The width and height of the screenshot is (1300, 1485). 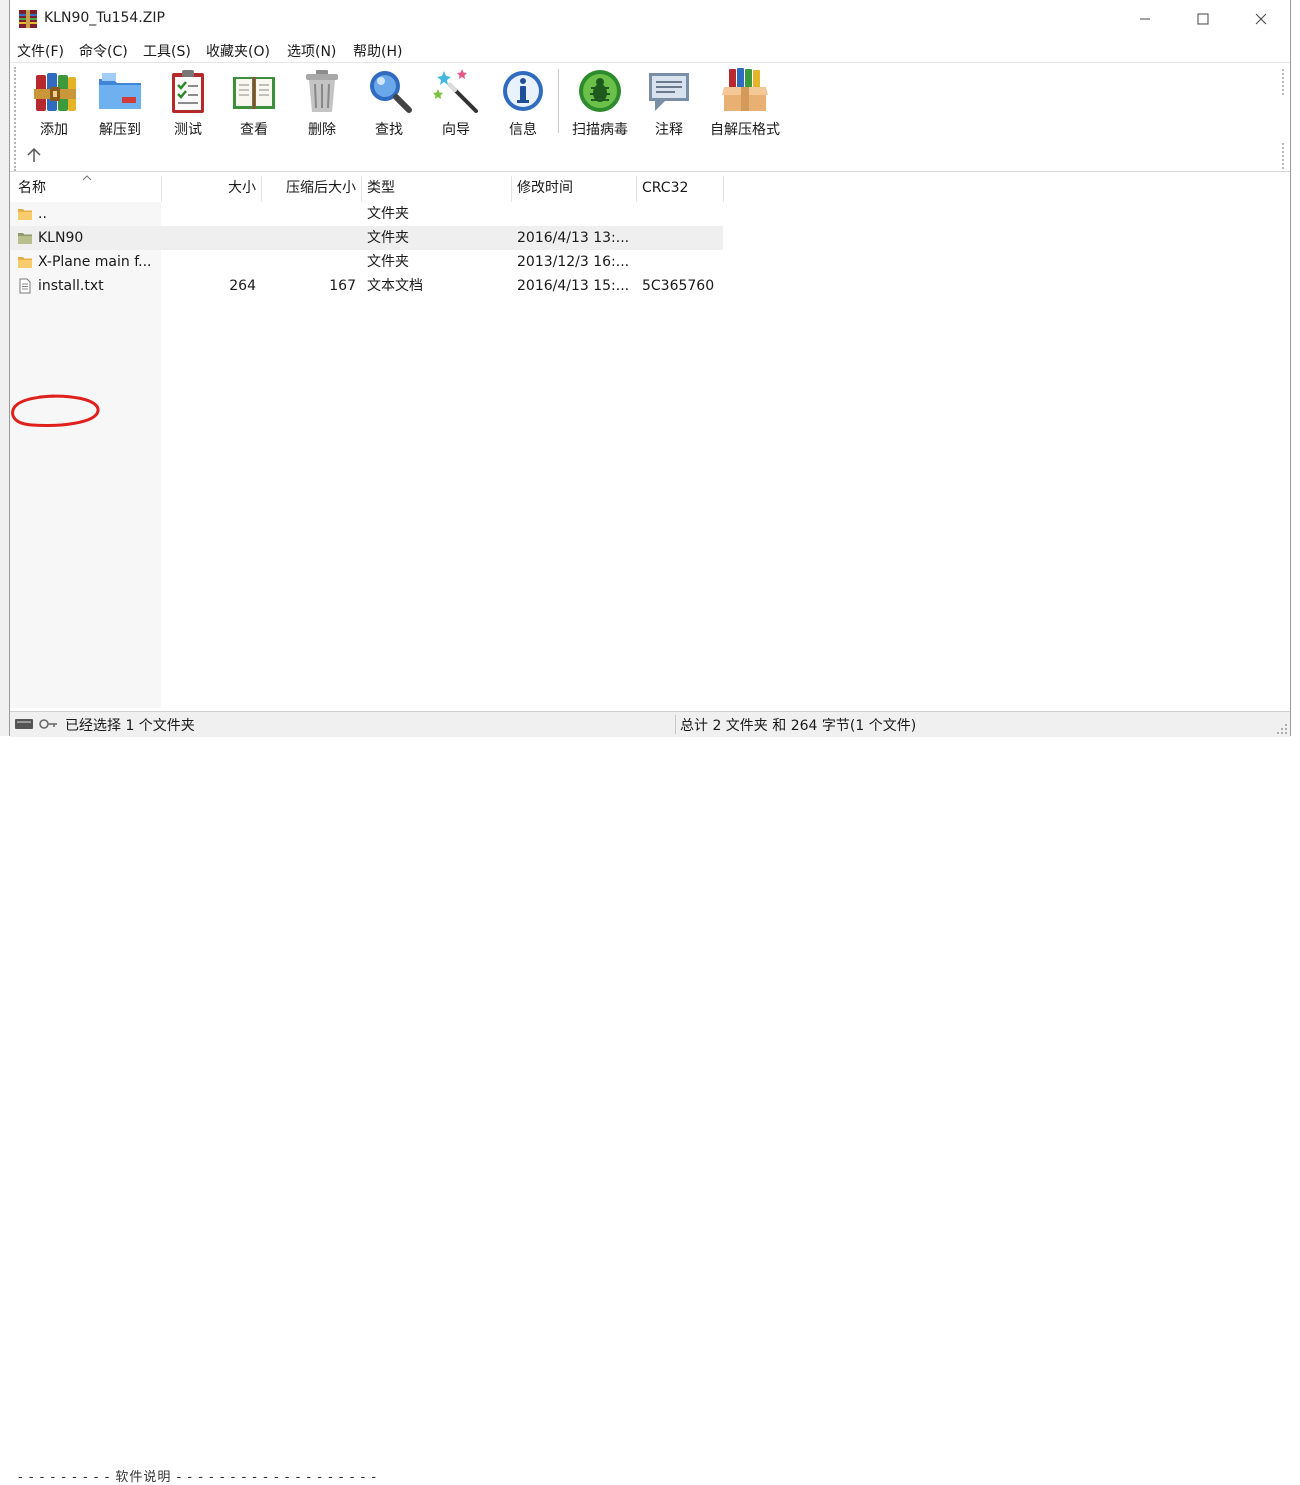 I want to click on virus-scan-label: 扫描病毒, so click(x=600, y=130).